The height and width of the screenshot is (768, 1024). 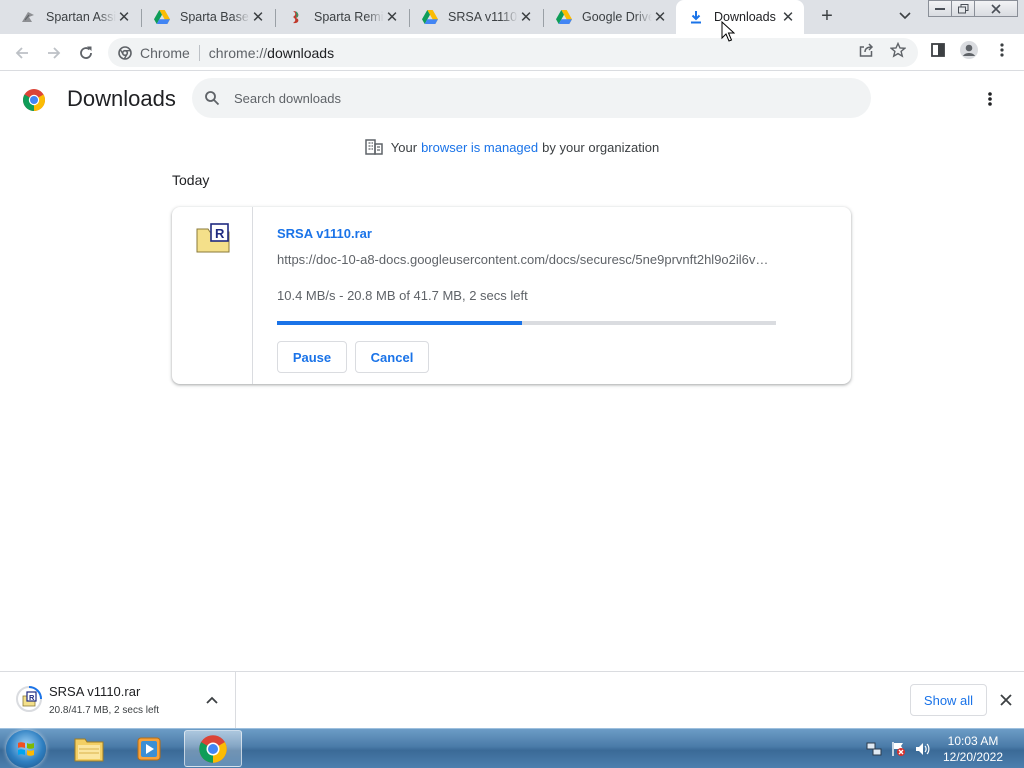 I want to click on profile-avatar-icon, so click(x=969, y=50).